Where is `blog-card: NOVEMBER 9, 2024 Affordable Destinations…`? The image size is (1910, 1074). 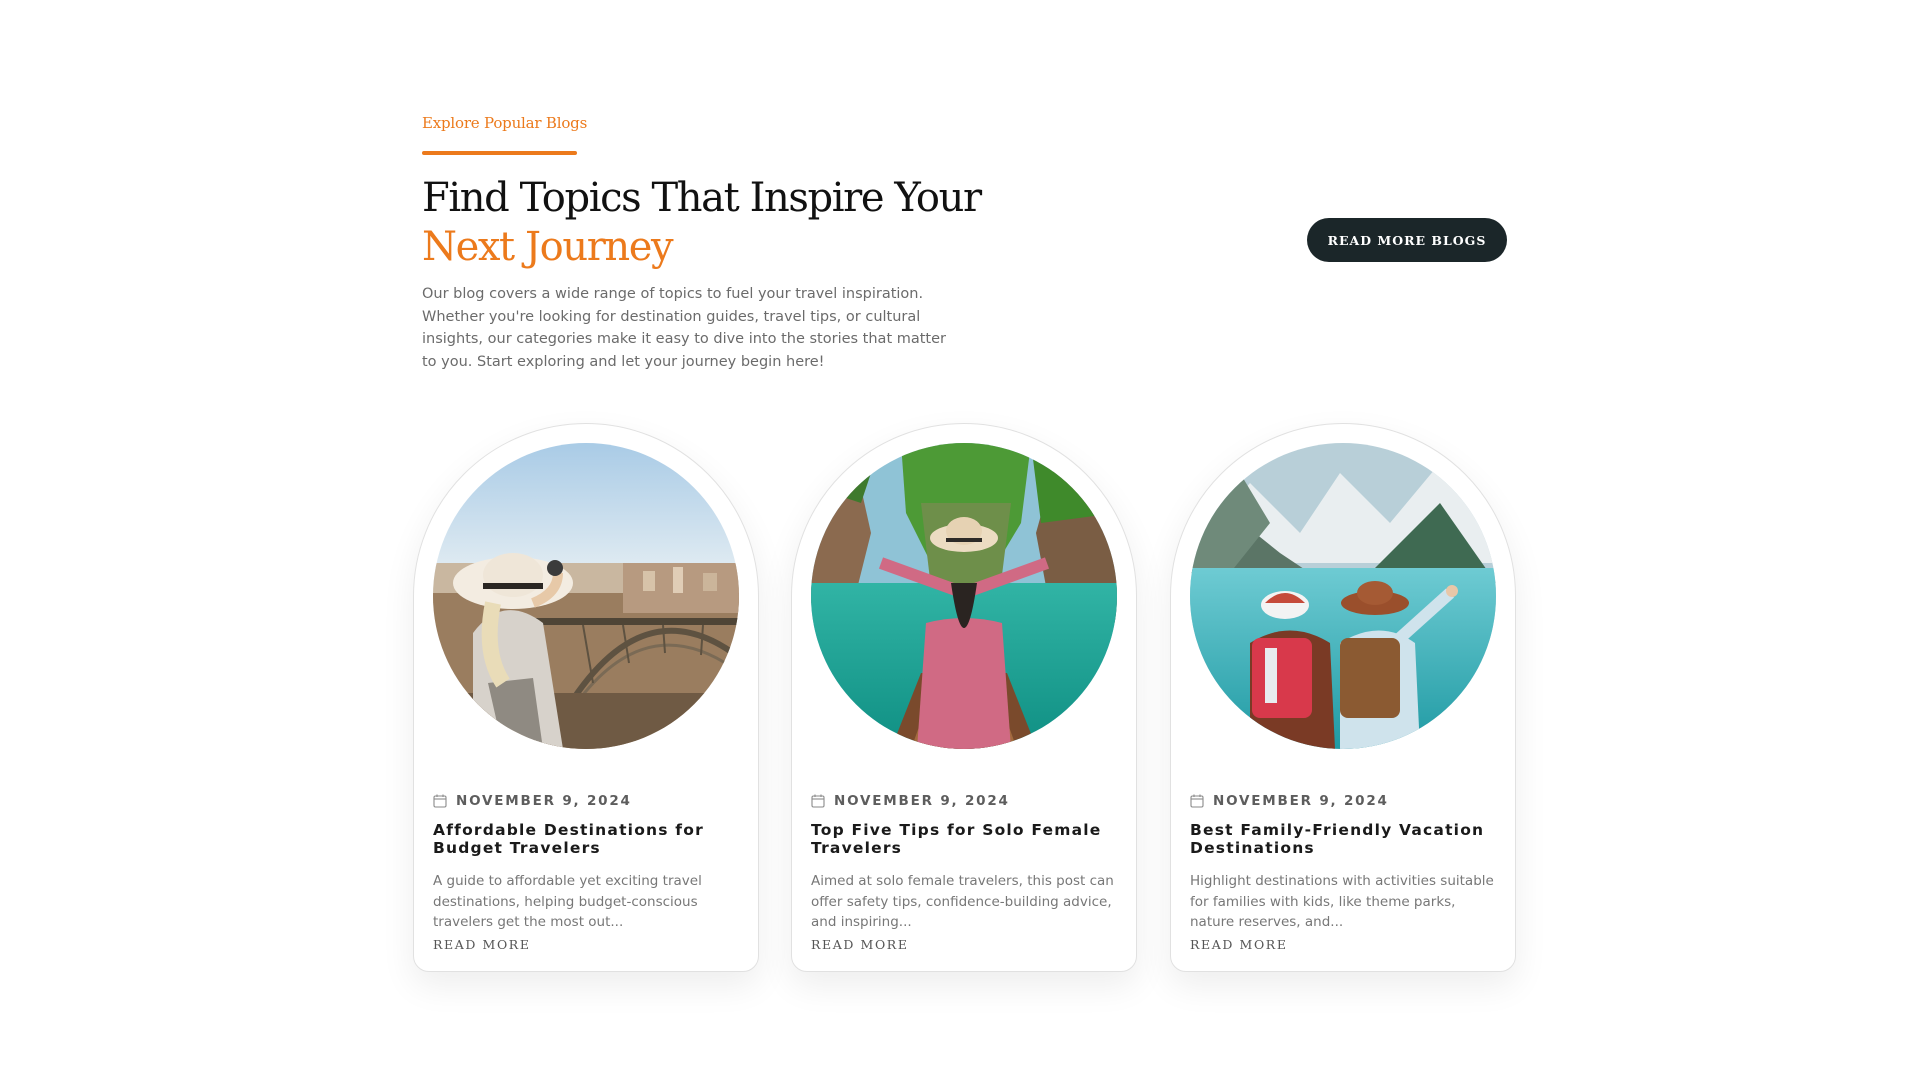 blog-card: NOVEMBER 9, 2024 Affordable Destinations… is located at coordinates (586, 697).